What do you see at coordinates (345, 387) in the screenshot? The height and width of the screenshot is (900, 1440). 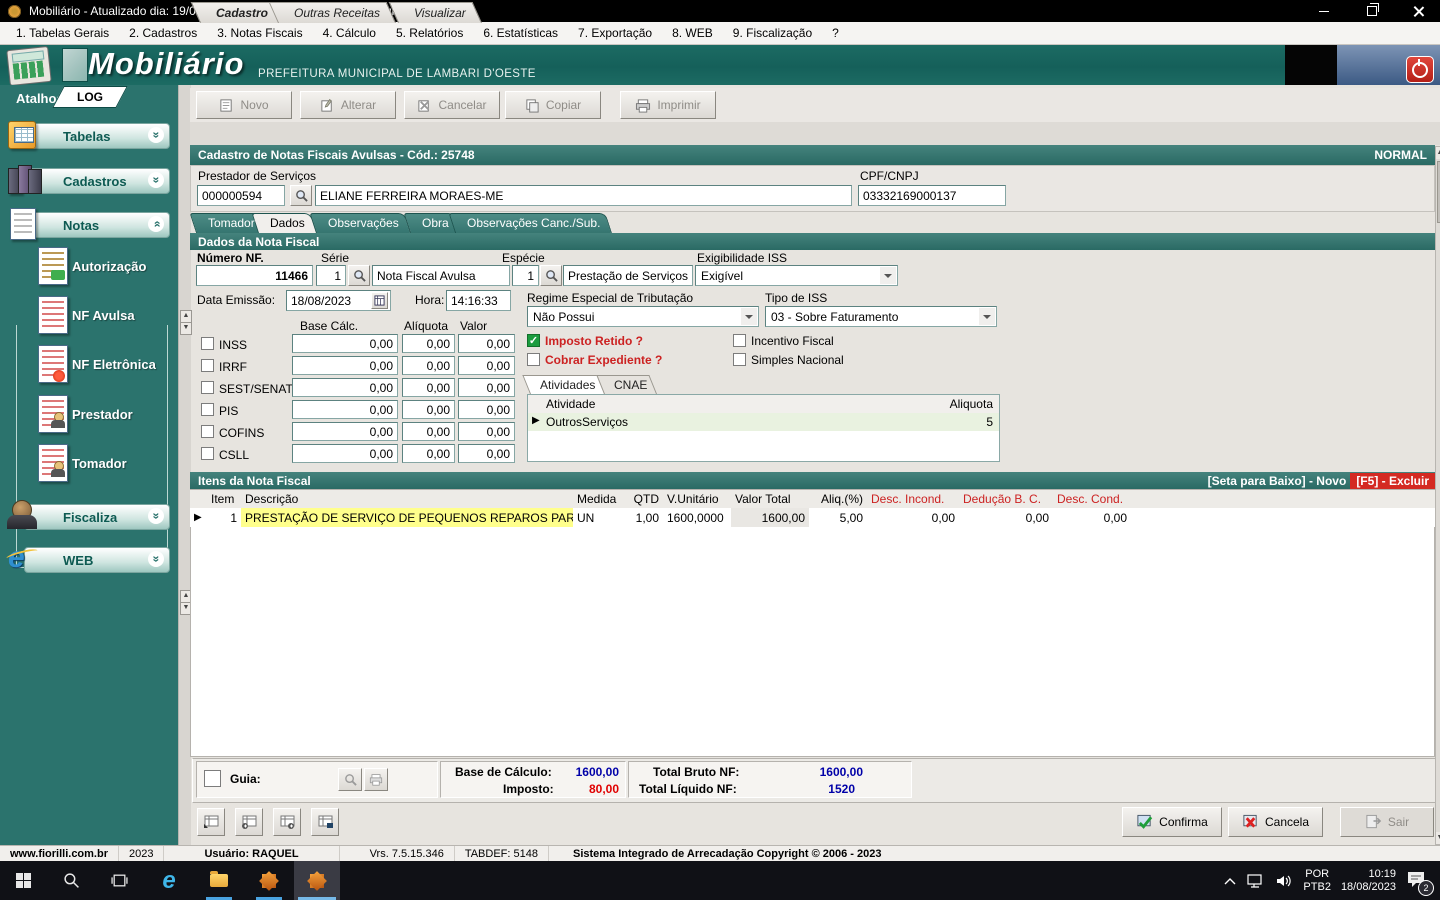 I see `sest-base-input` at bounding box center [345, 387].